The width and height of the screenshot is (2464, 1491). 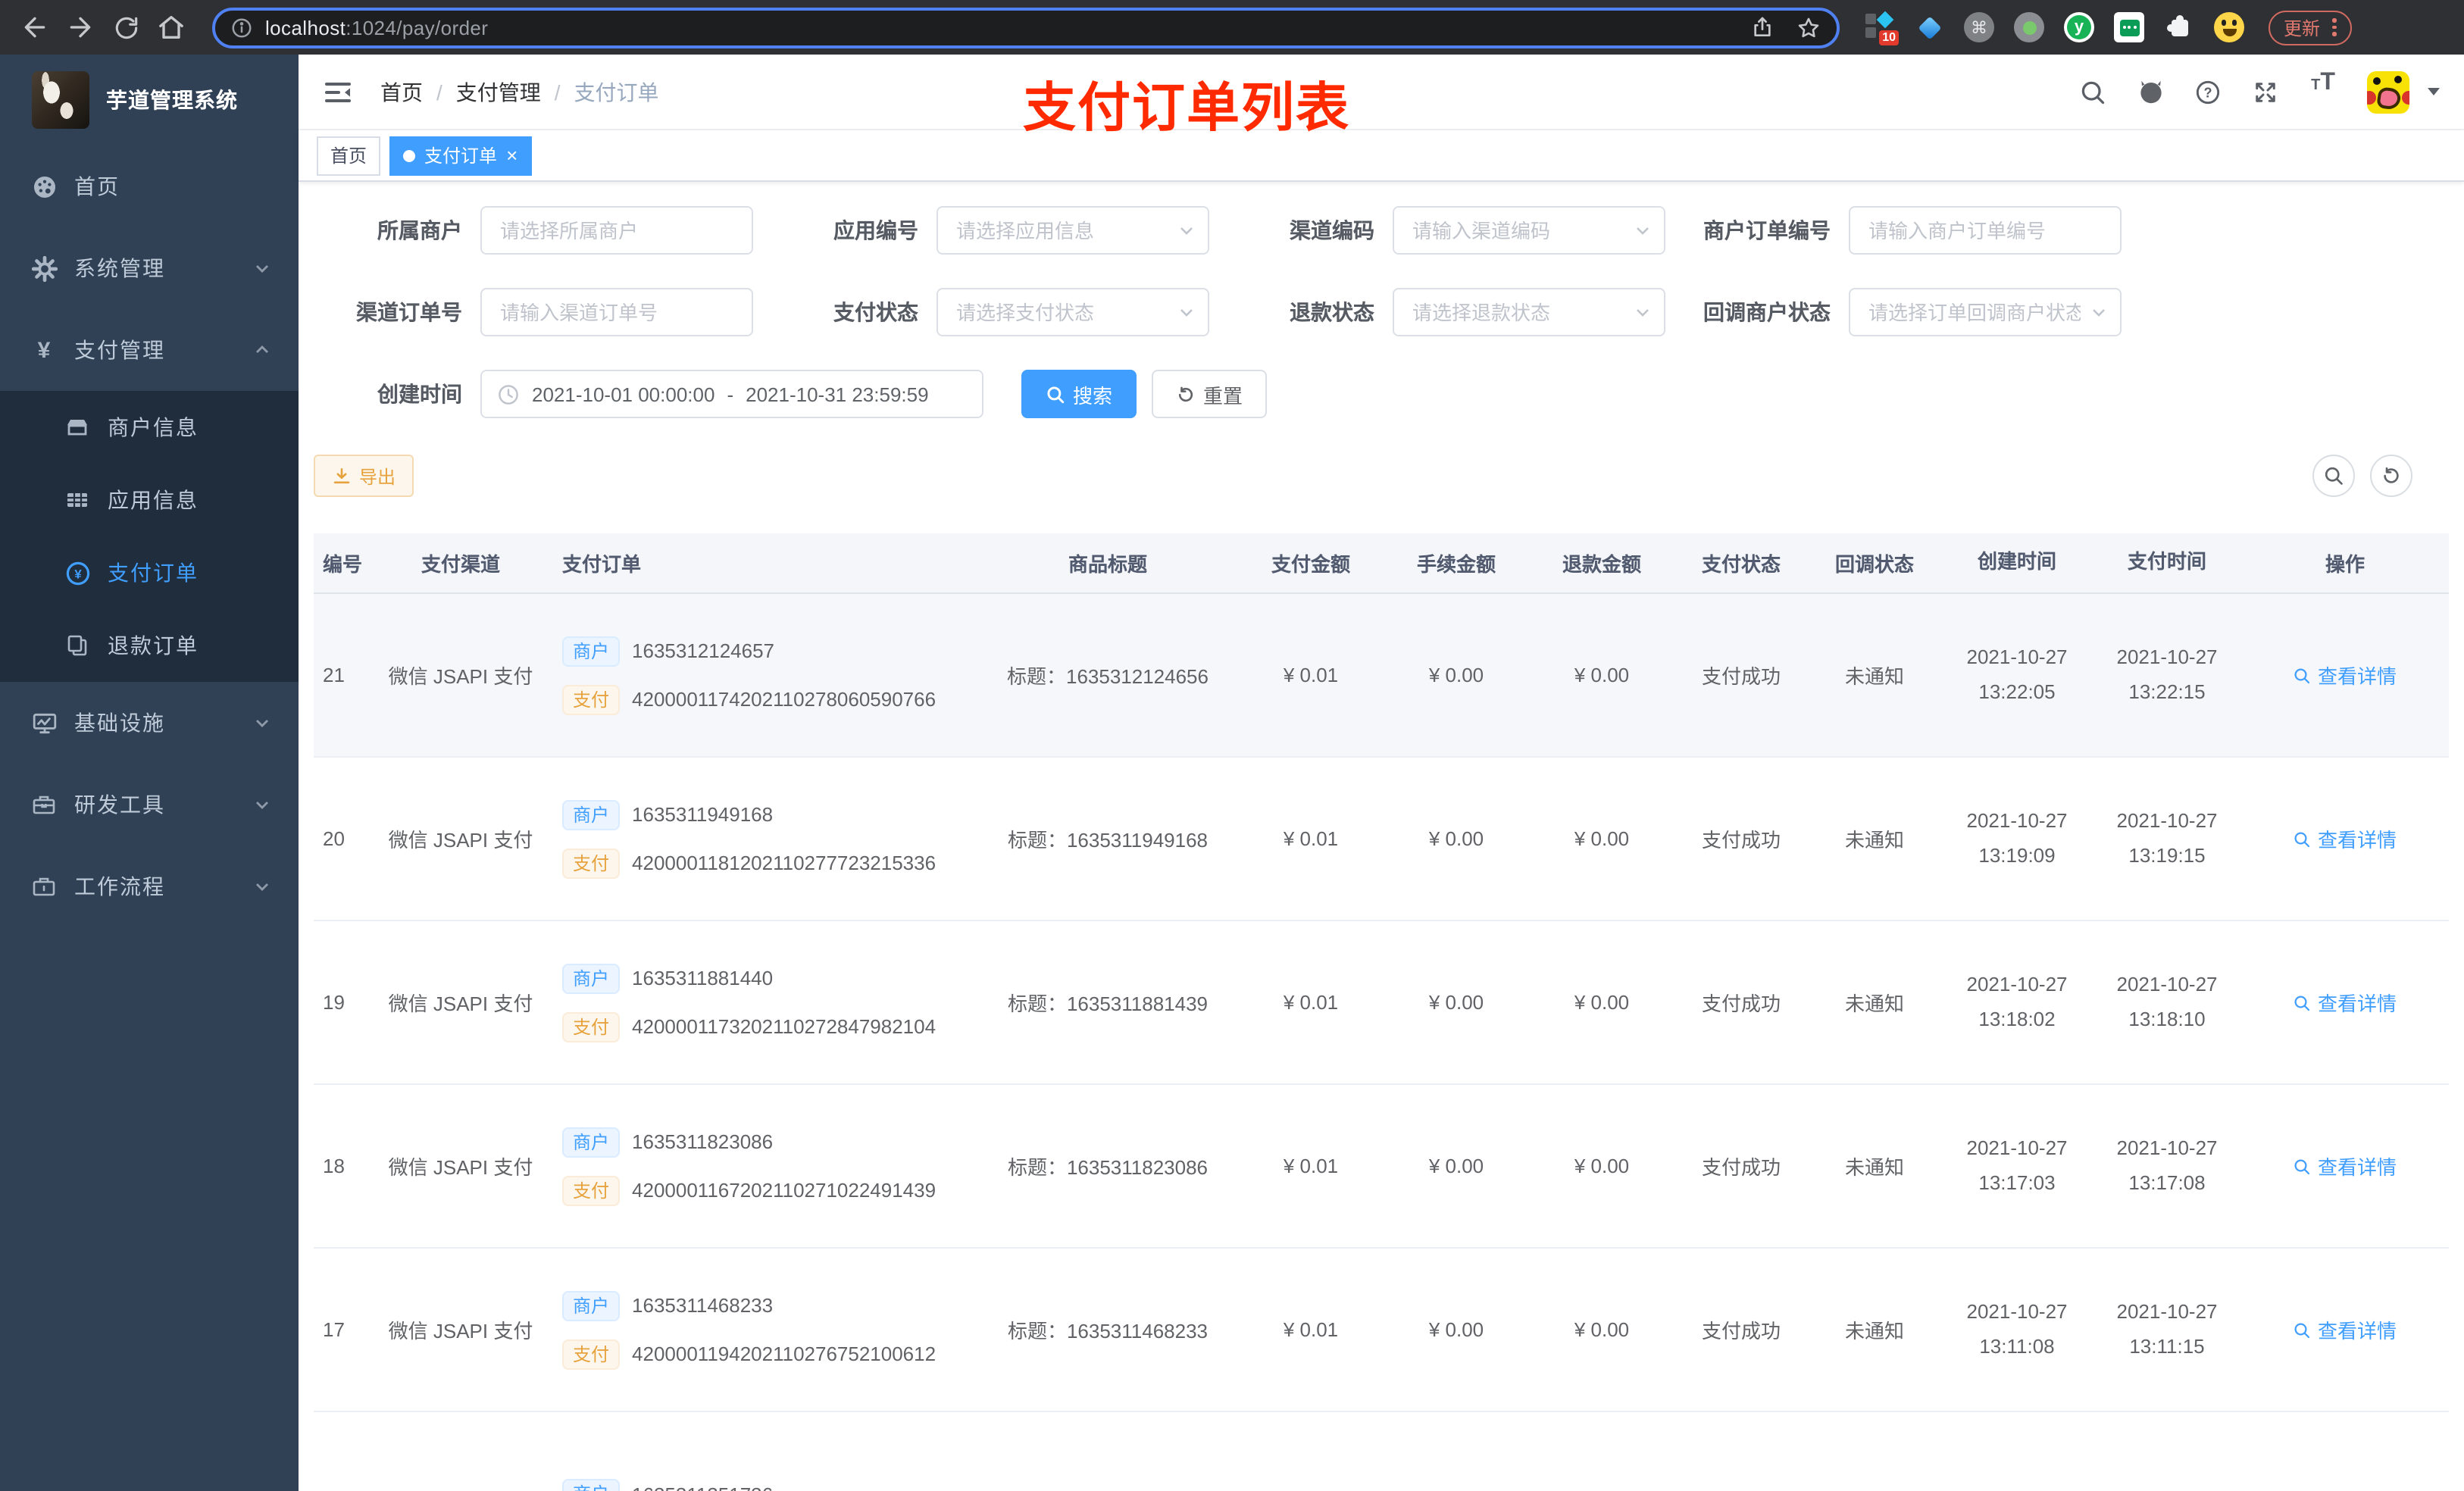 What do you see at coordinates (1529, 230) in the screenshot?
I see `channel-code-select` at bounding box center [1529, 230].